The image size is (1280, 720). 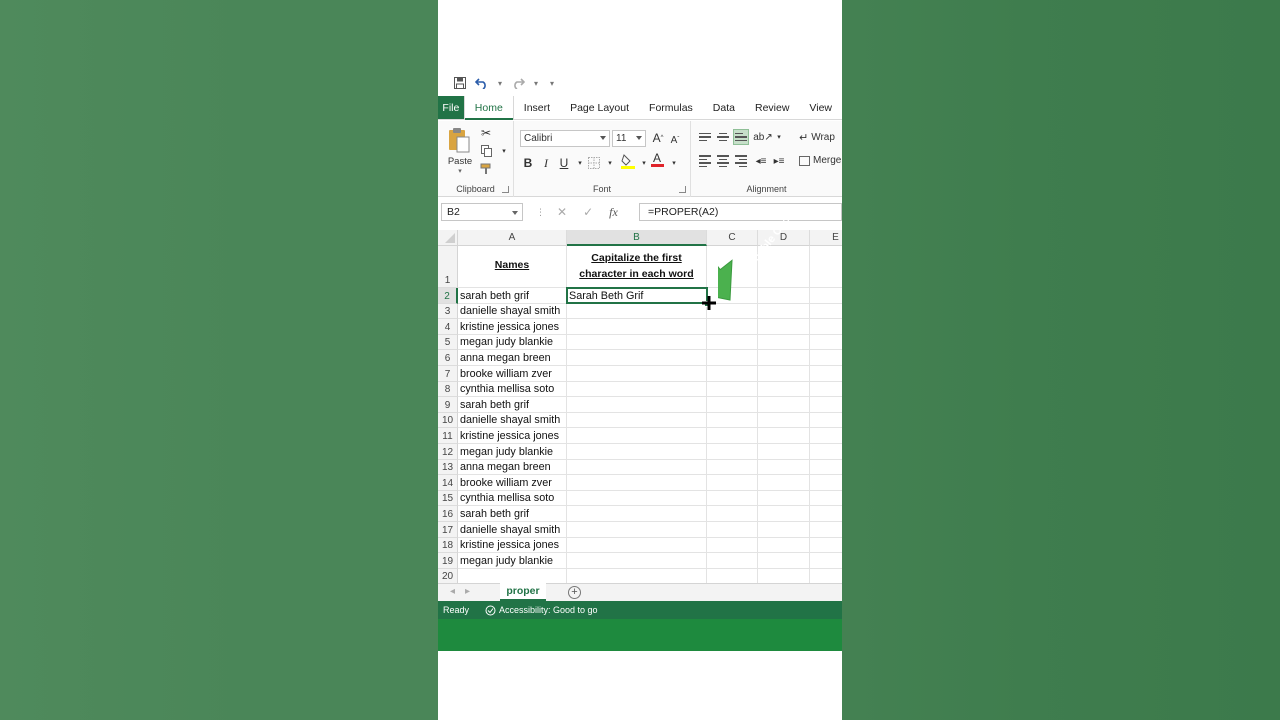 What do you see at coordinates (732, 389) in the screenshot?
I see `cell-c8` at bounding box center [732, 389].